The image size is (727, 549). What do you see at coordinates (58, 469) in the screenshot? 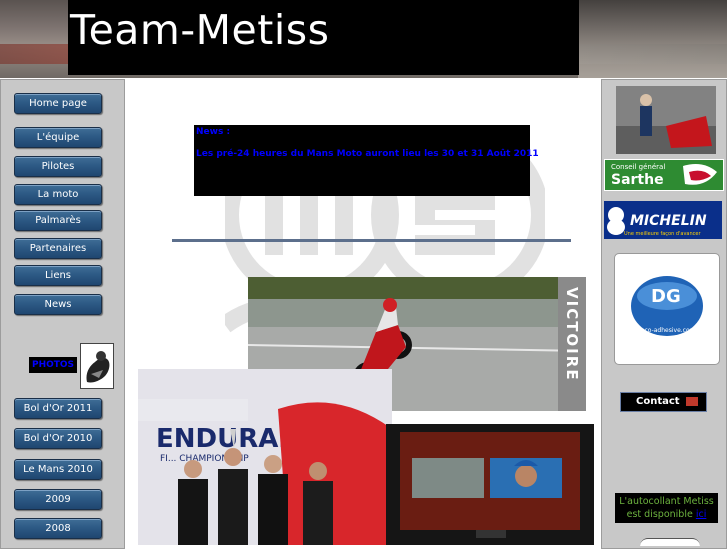
I see `nav-le-mans-2010: Le Mans 2010` at bounding box center [58, 469].